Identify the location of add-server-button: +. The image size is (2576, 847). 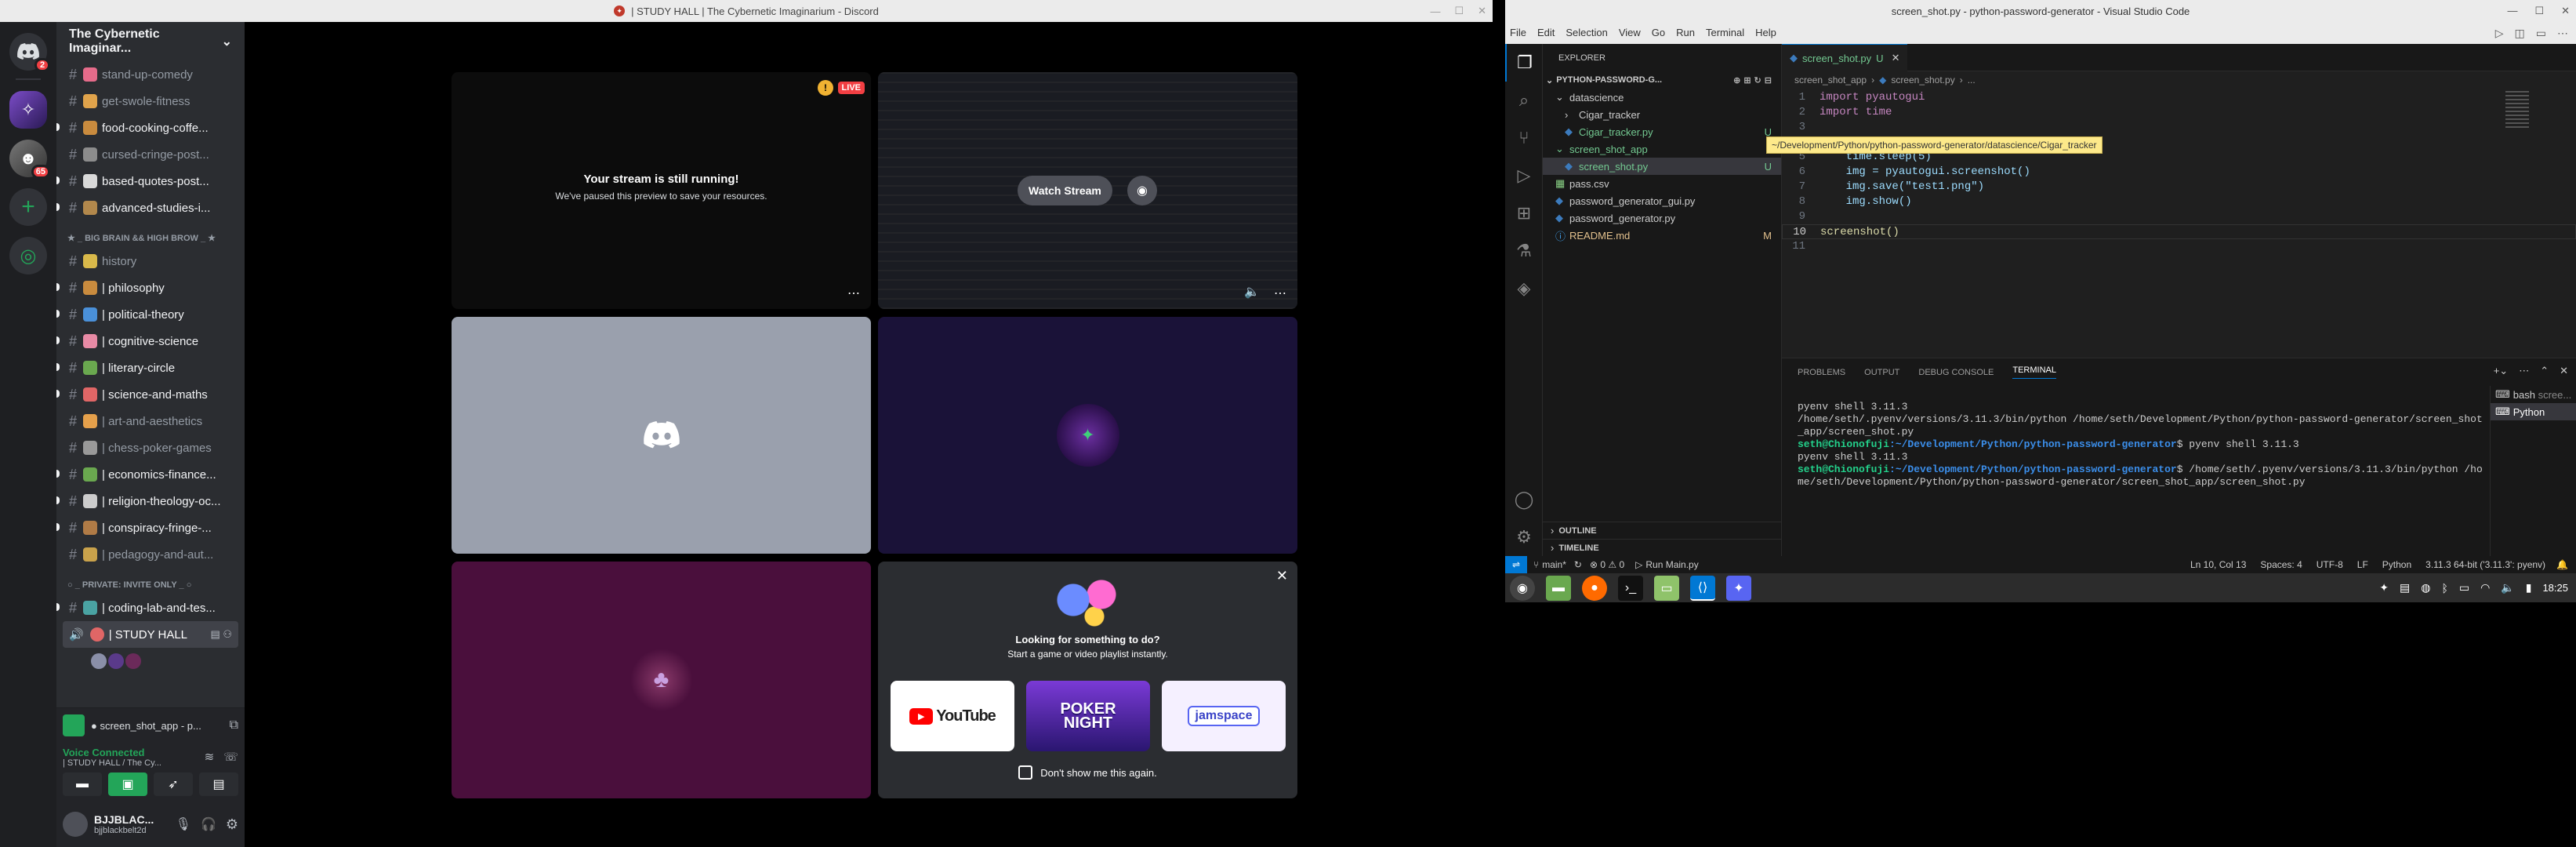
(28, 207).